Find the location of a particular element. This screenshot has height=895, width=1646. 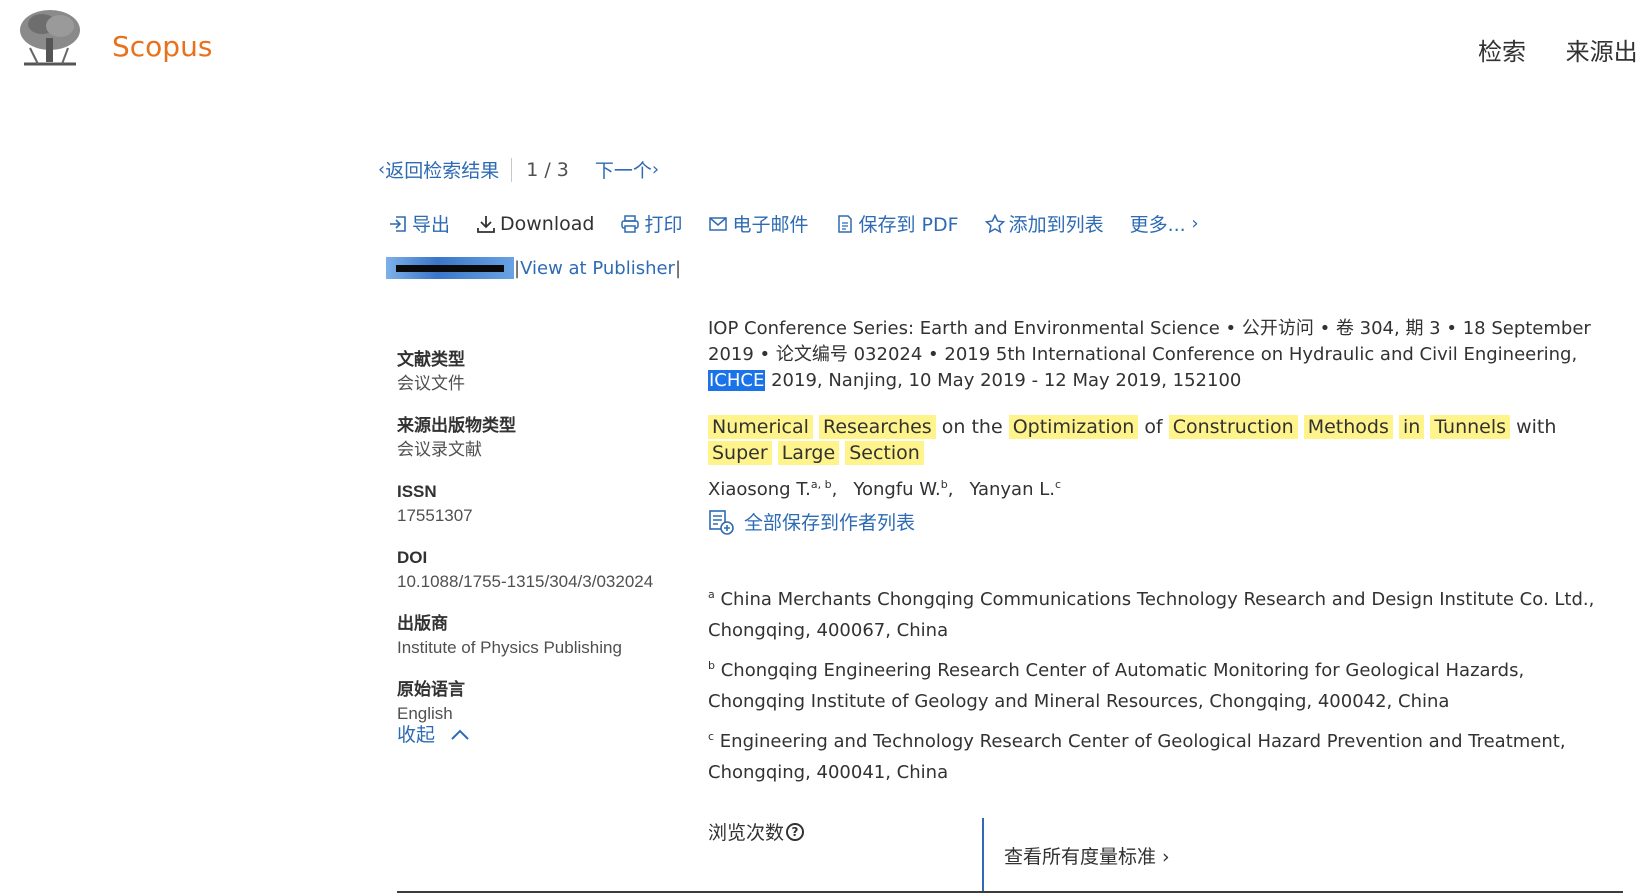

author-item: Xiaosong T.a, b, is located at coordinates (772, 489).